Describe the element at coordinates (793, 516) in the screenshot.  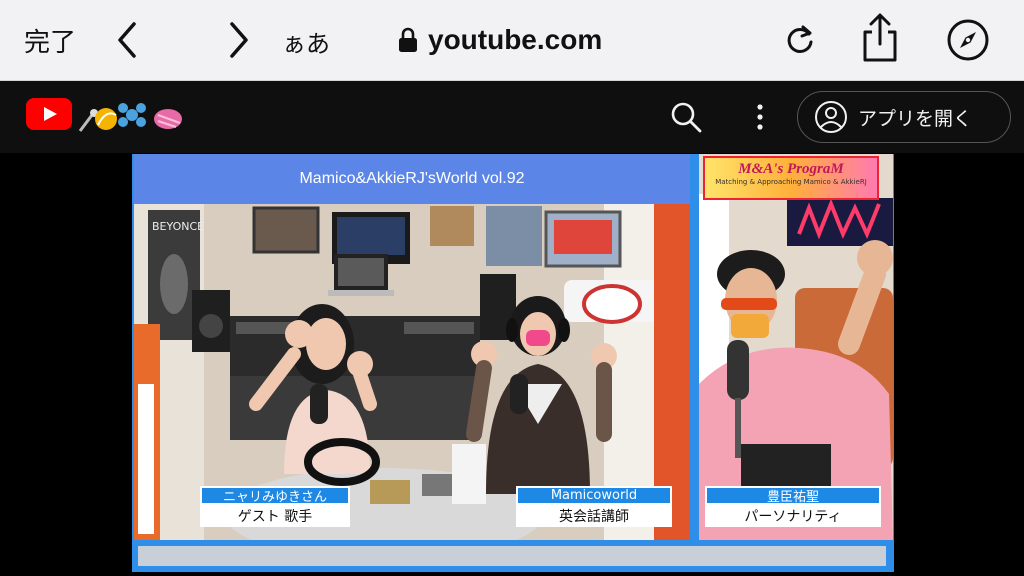
I see `personality-role: パーソナリティ` at that location.